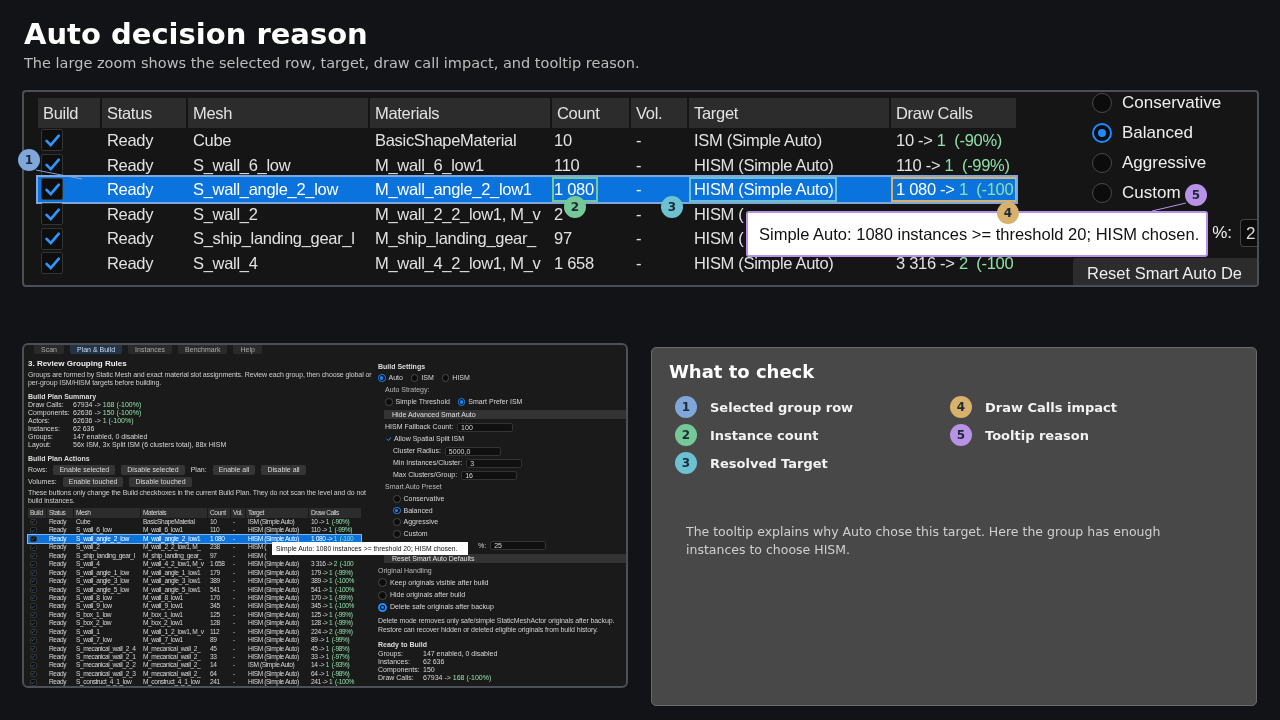 The width and height of the screenshot is (1280, 720). I want to click on column-header: Target, so click(789, 113).